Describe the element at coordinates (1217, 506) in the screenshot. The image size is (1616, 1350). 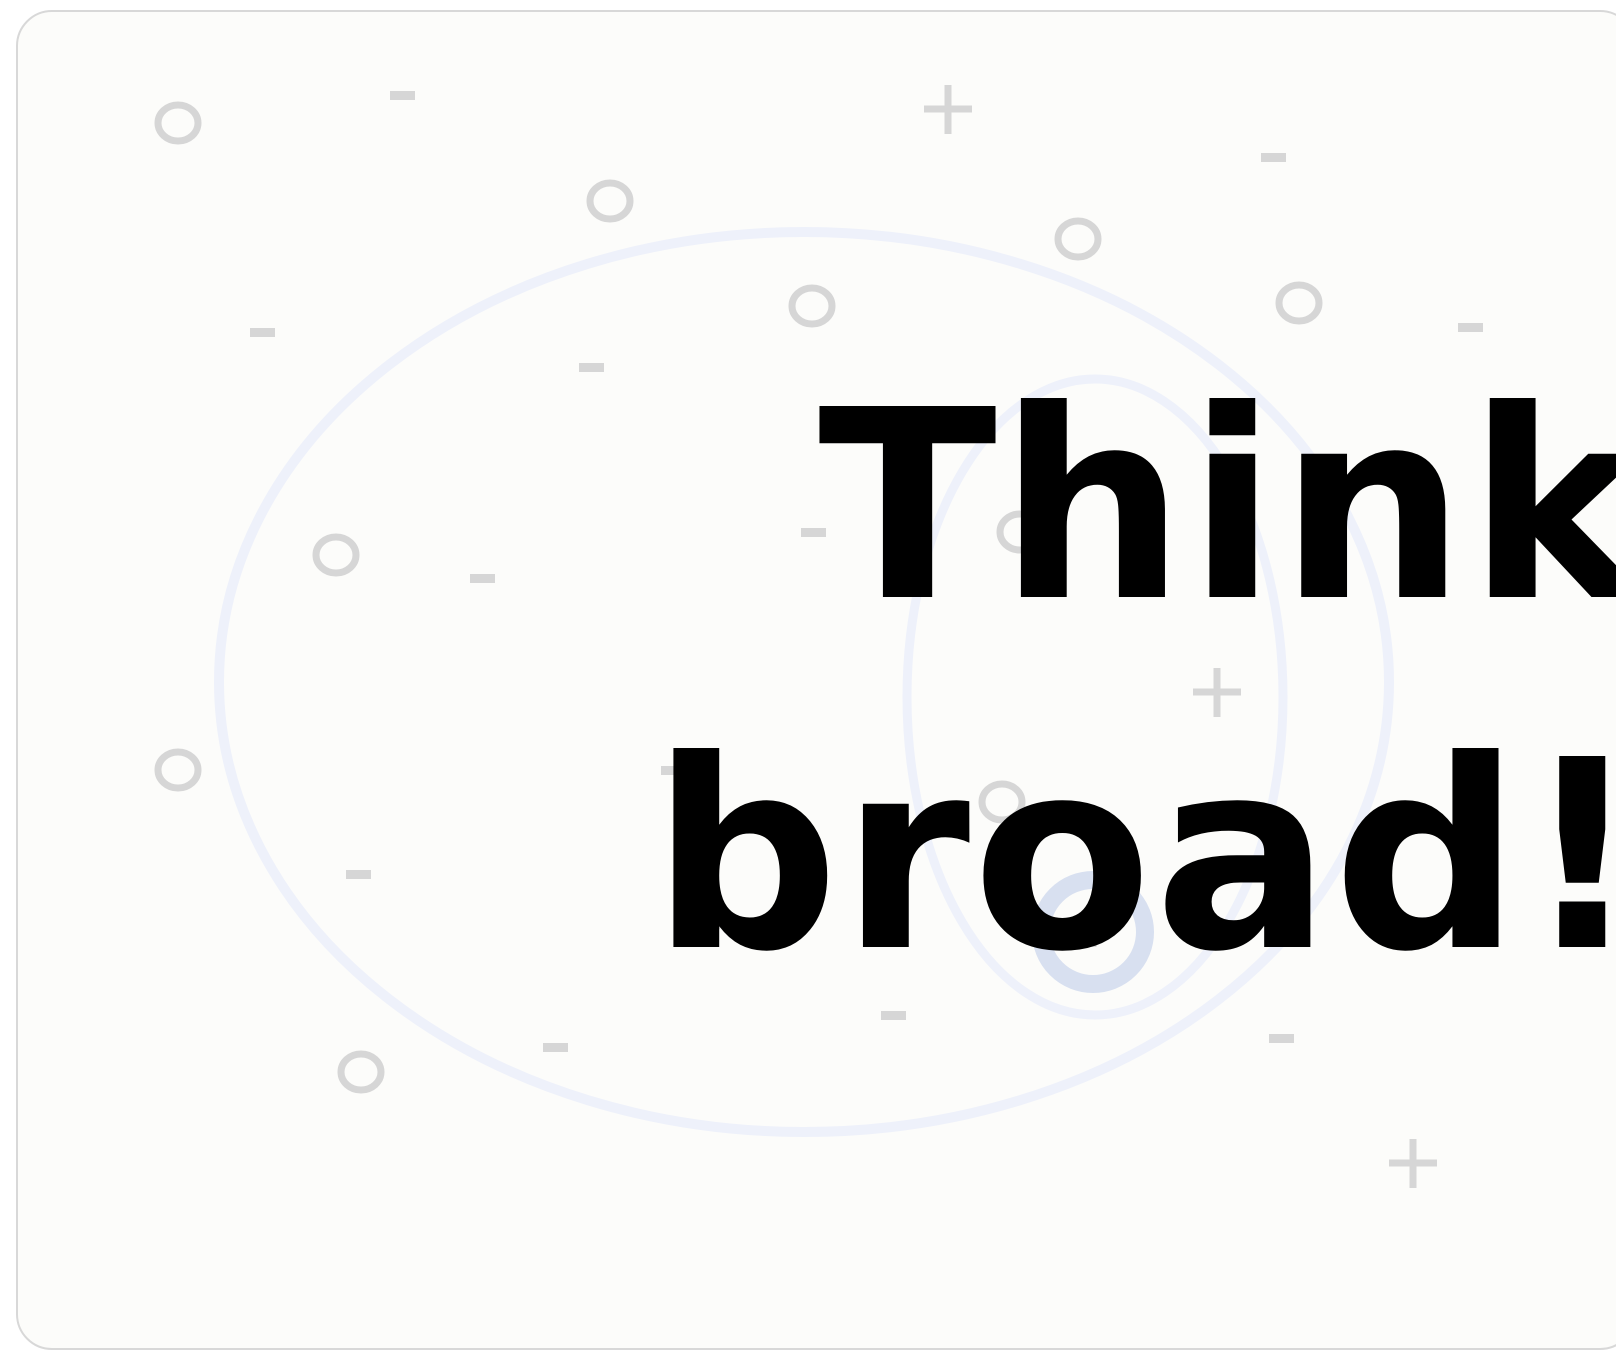
I see `headline-line-1: Think` at that location.